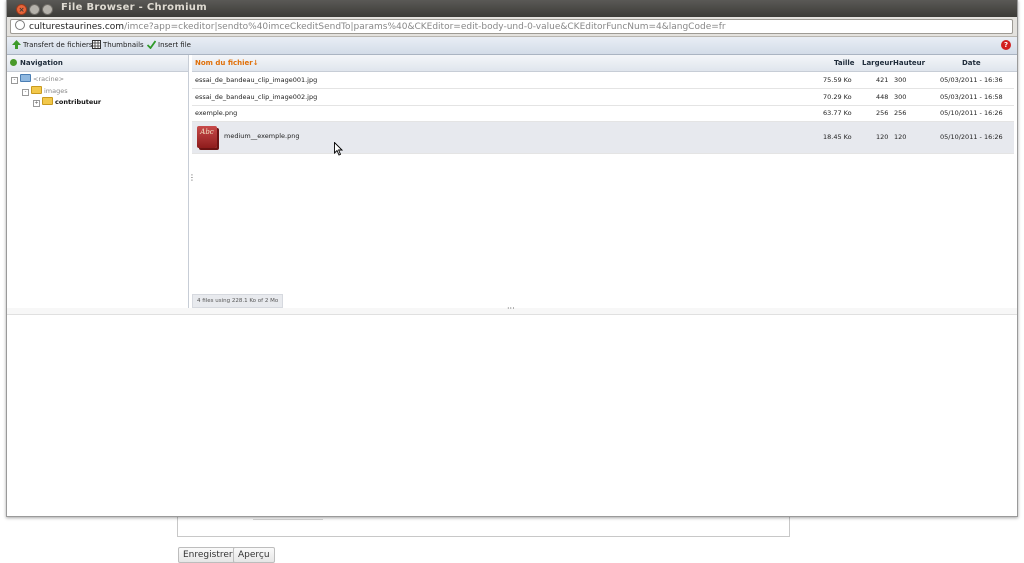  Describe the element at coordinates (78, 102) in the screenshot. I see `tree-node-label: contributeur` at that location.